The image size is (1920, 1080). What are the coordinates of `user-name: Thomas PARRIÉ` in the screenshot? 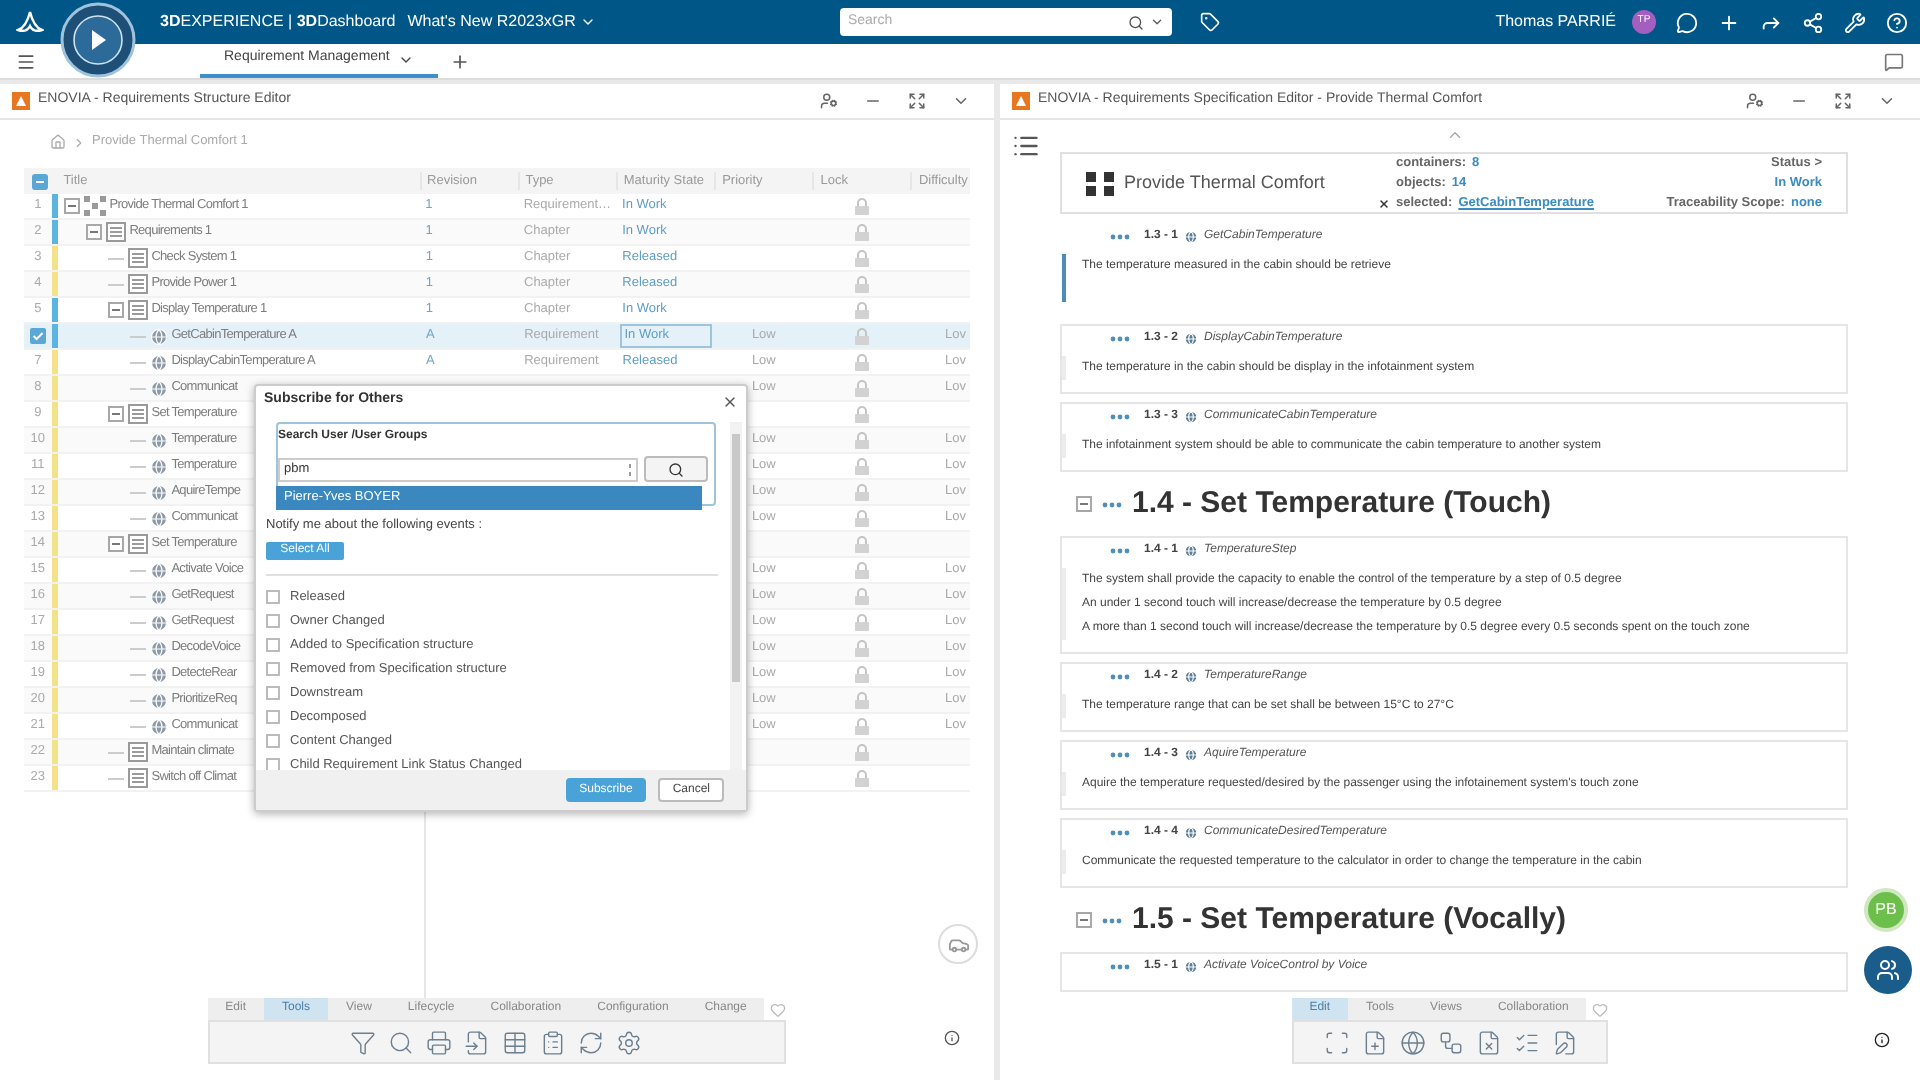 It's located at (1555, 22).